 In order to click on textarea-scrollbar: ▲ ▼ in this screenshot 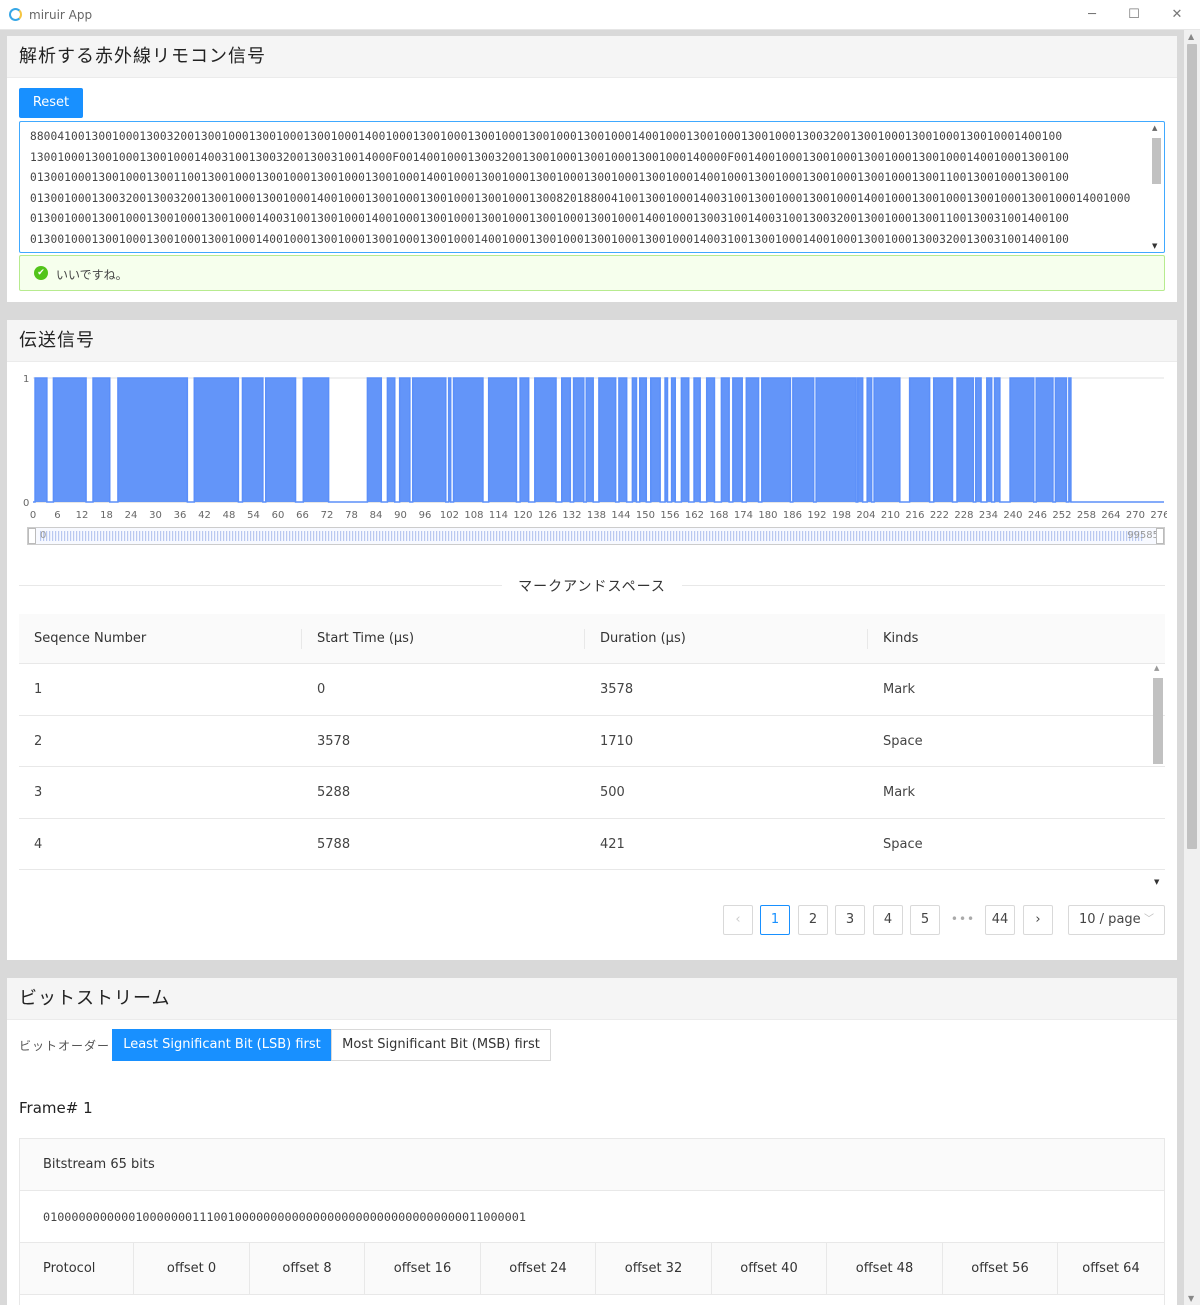, I will do `click(1156, 187)`.